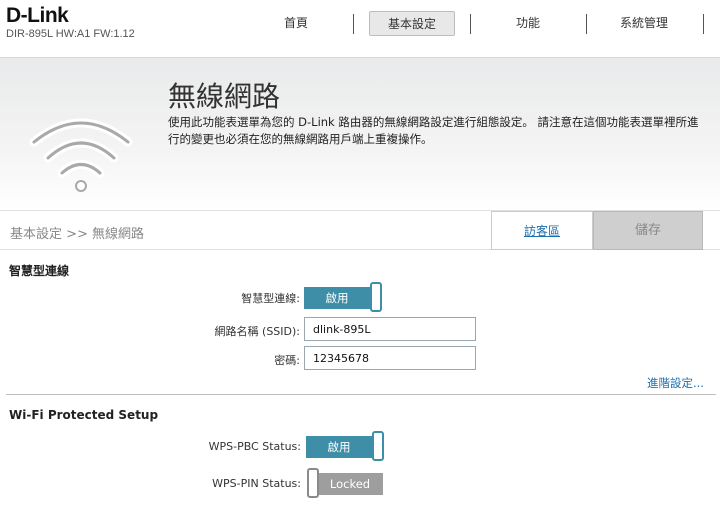 This screenshot has height=514, width=720. I want to click on page-title: 無線網路, so click(224, 96).